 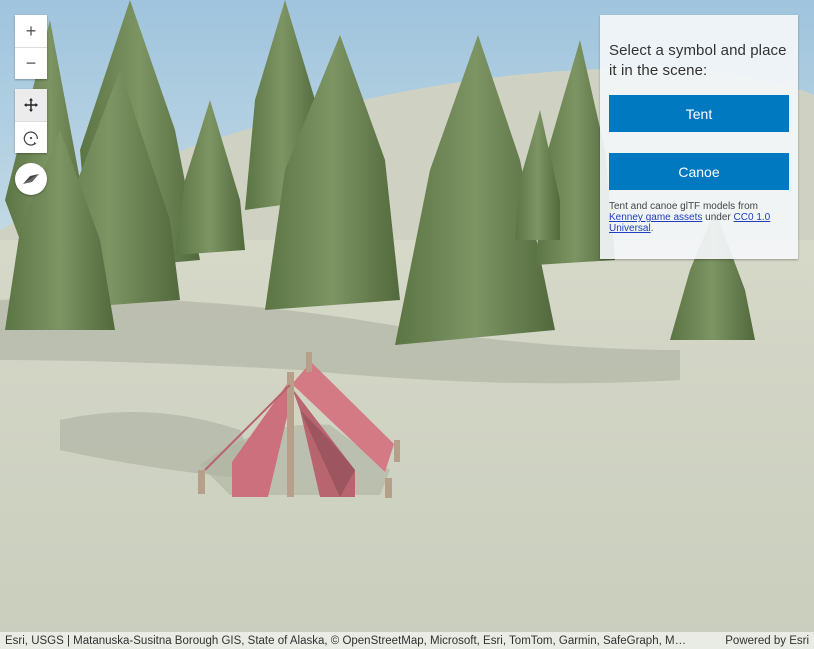 I want to click on pan-button, so click(x=31, y=105).